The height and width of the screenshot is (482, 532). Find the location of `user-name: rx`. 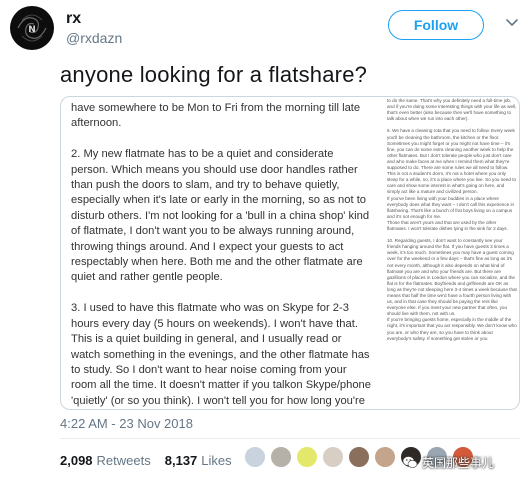

user-name: rx is located at coordinates (73, 19).